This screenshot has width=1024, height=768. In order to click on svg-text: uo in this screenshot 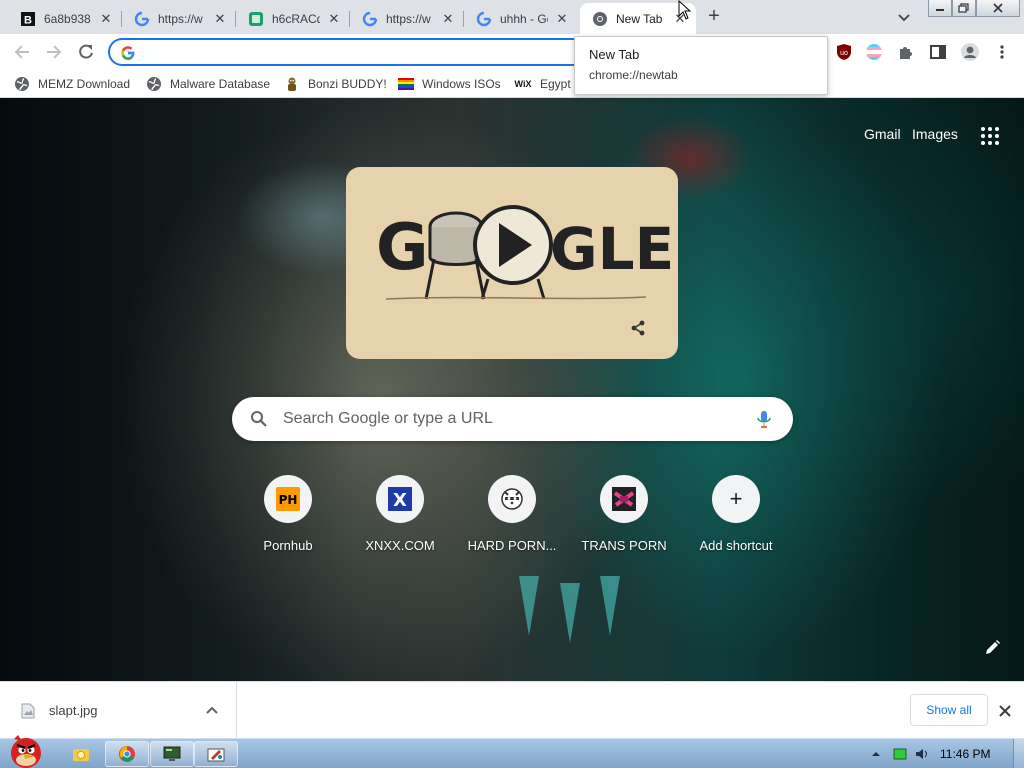, I will do `click(844, 53)`.